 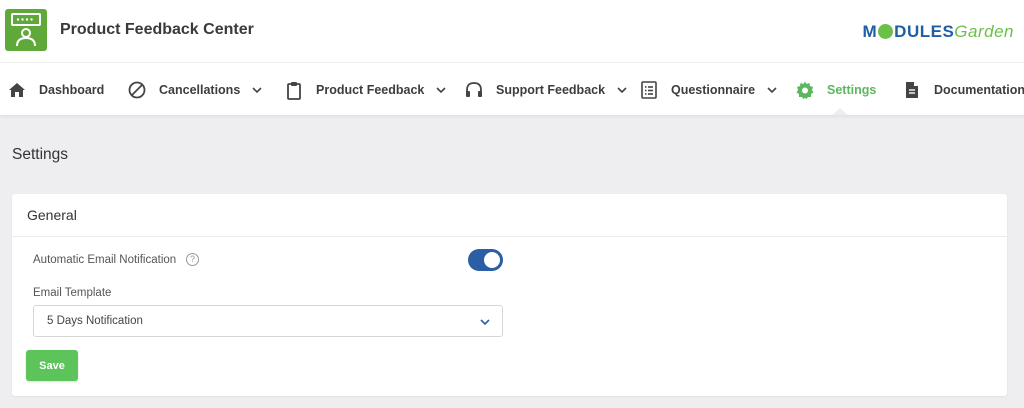 I want to click on home-icon, so click(x=17, y=89).